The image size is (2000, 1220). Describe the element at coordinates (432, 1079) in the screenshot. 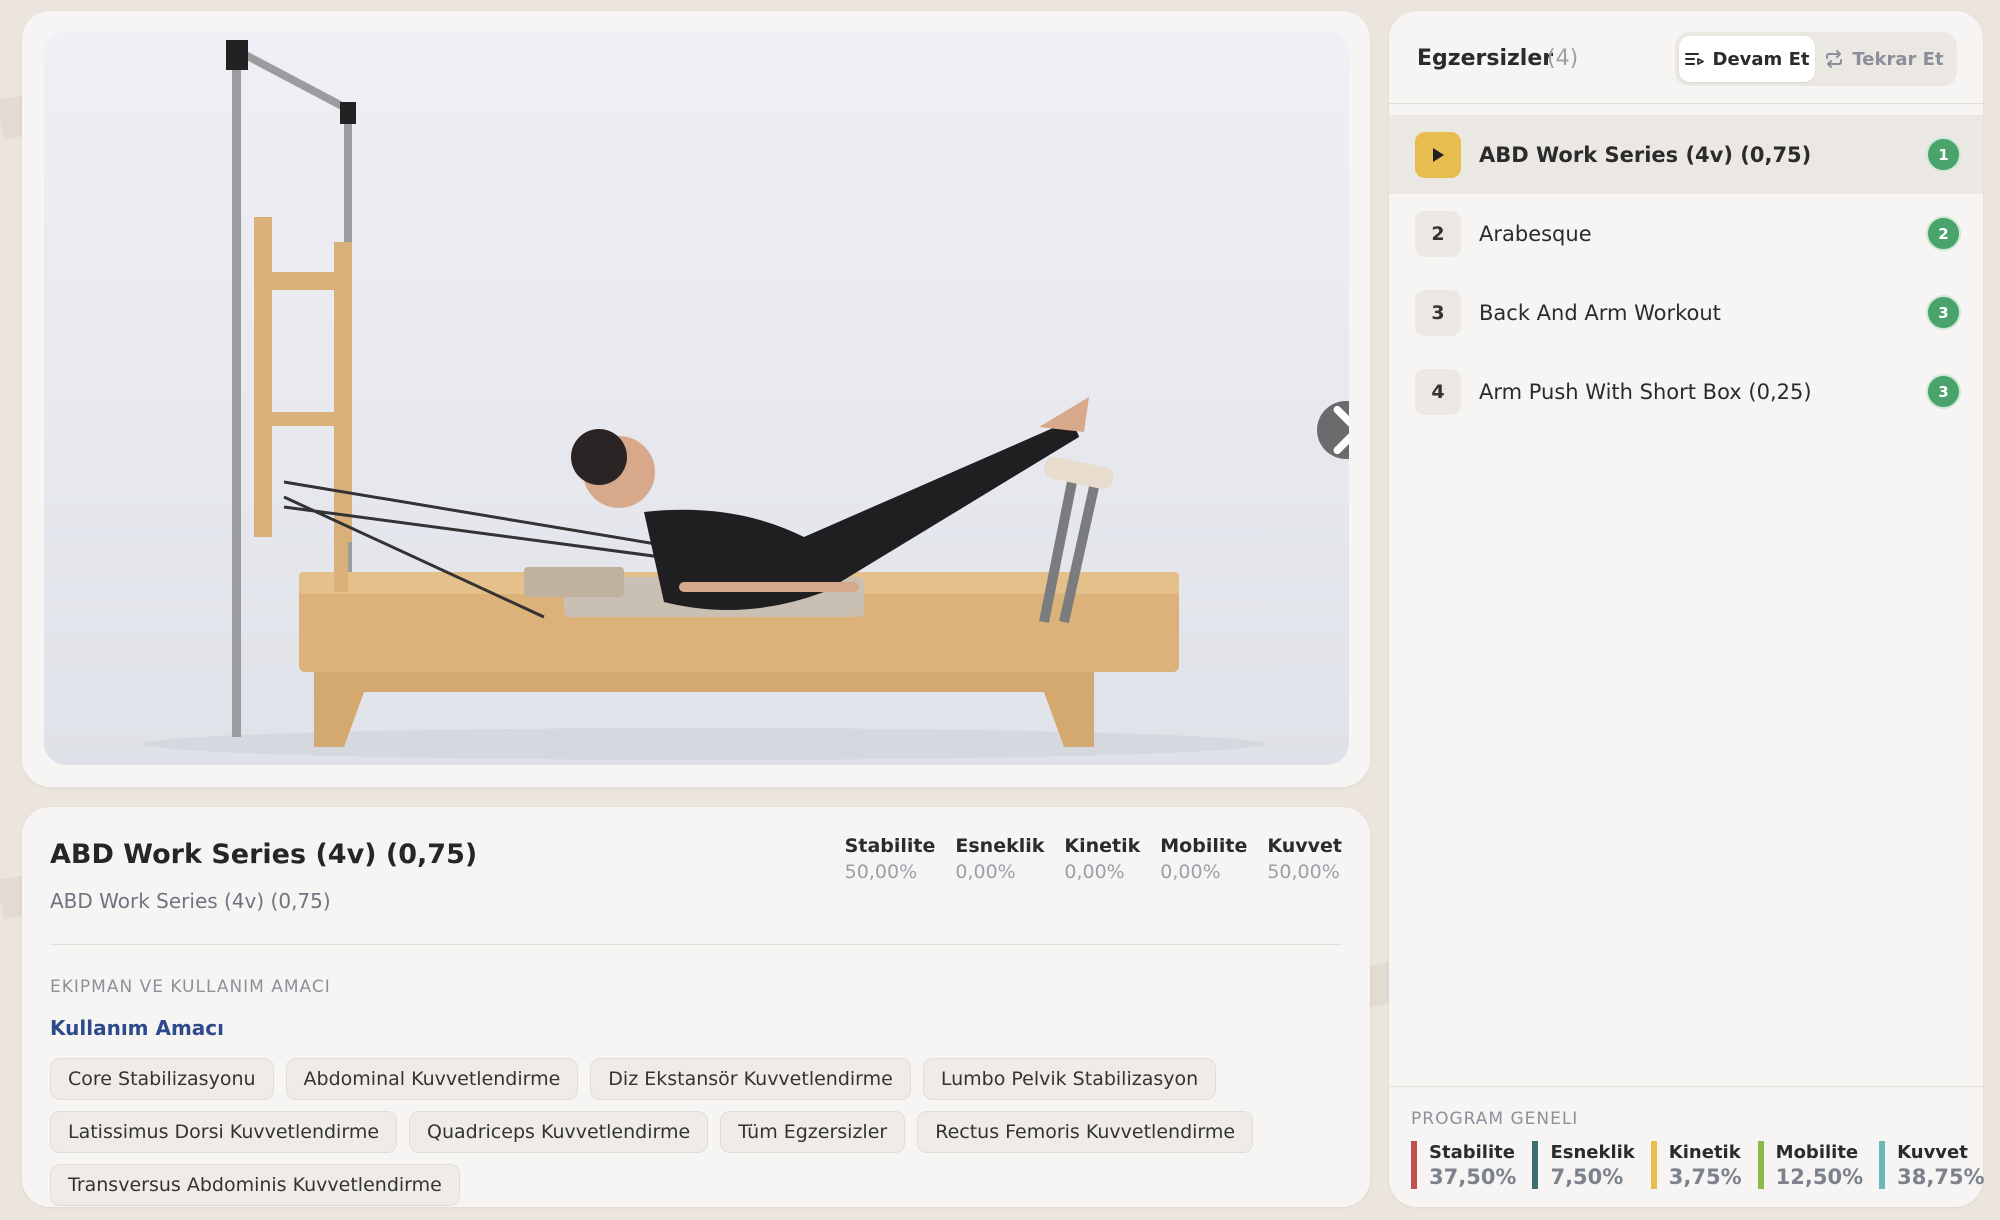

I see `usage-tag: Abdominal Kuvvetlendirme` at that location.